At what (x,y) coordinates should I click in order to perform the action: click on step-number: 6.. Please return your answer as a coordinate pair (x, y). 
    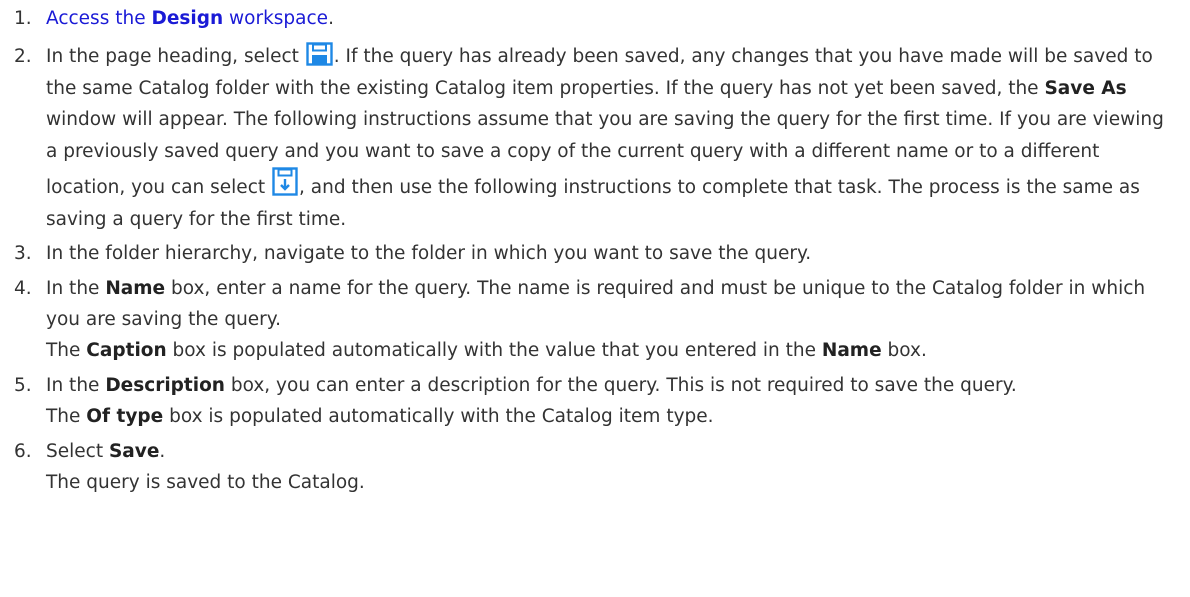
    Looking at the image, I should click on (23, 451).